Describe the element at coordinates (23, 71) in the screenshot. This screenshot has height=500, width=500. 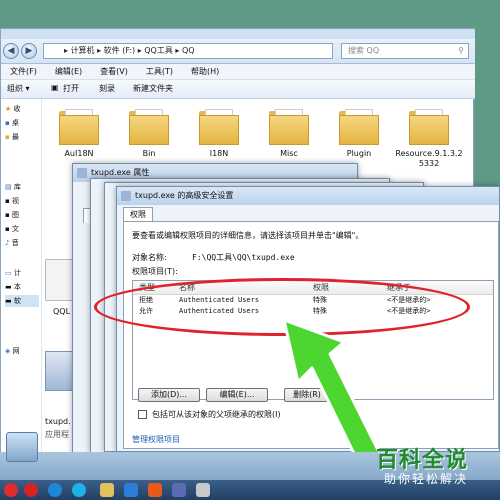
I see `menu-file: 文件(F)` at that location.